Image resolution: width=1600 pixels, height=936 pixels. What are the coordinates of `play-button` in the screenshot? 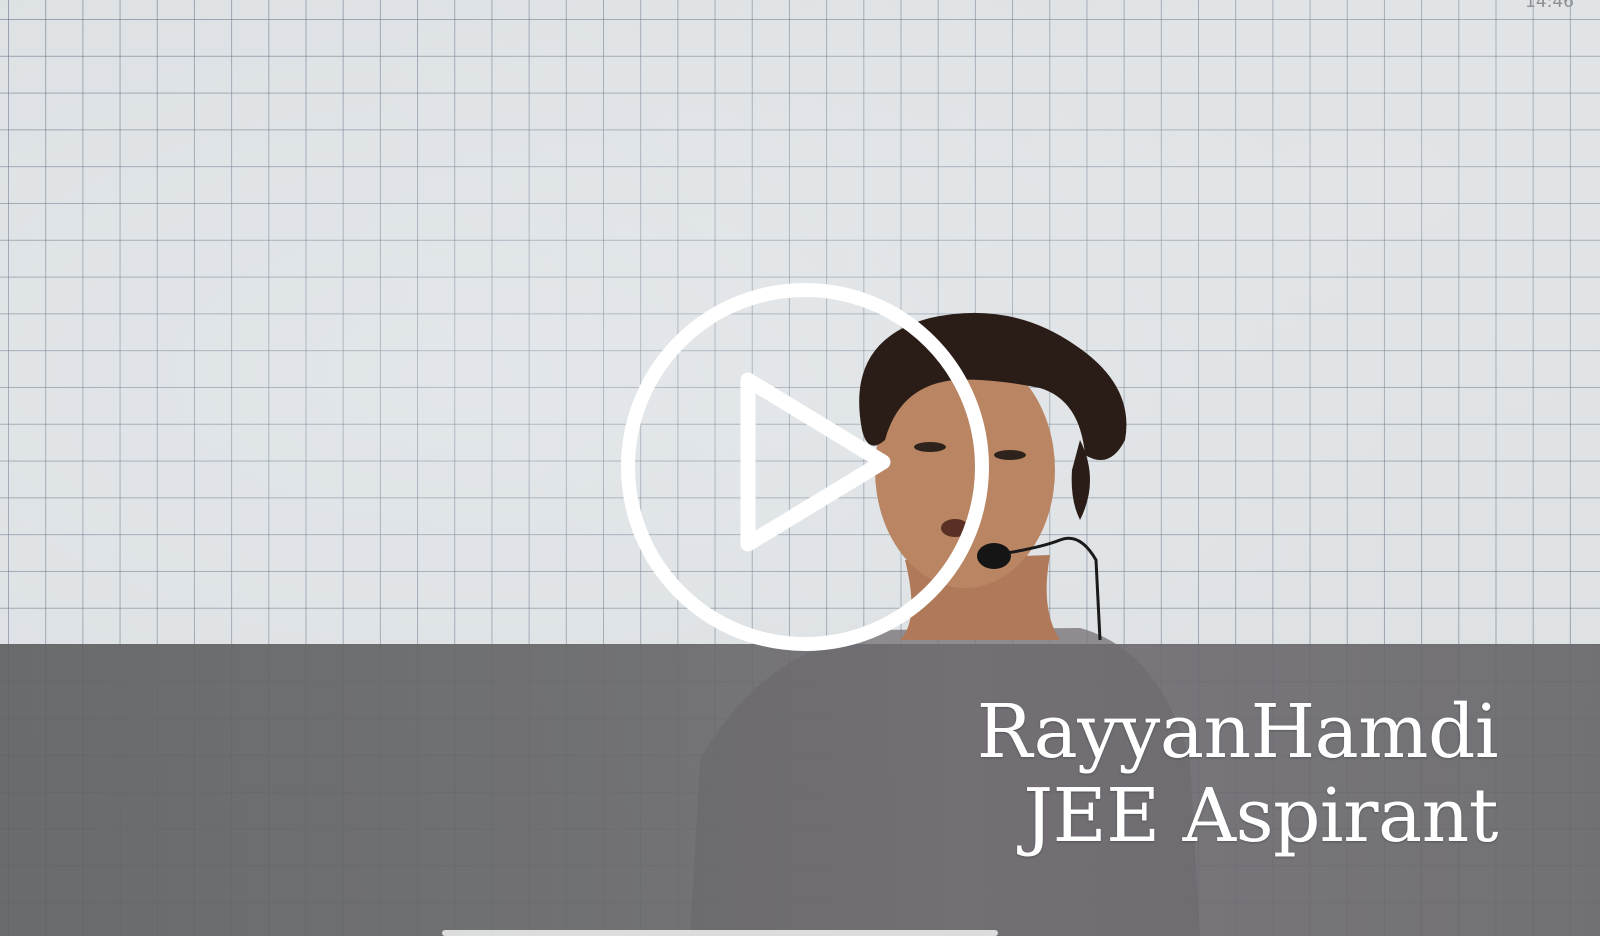 It's located at (805, 467).